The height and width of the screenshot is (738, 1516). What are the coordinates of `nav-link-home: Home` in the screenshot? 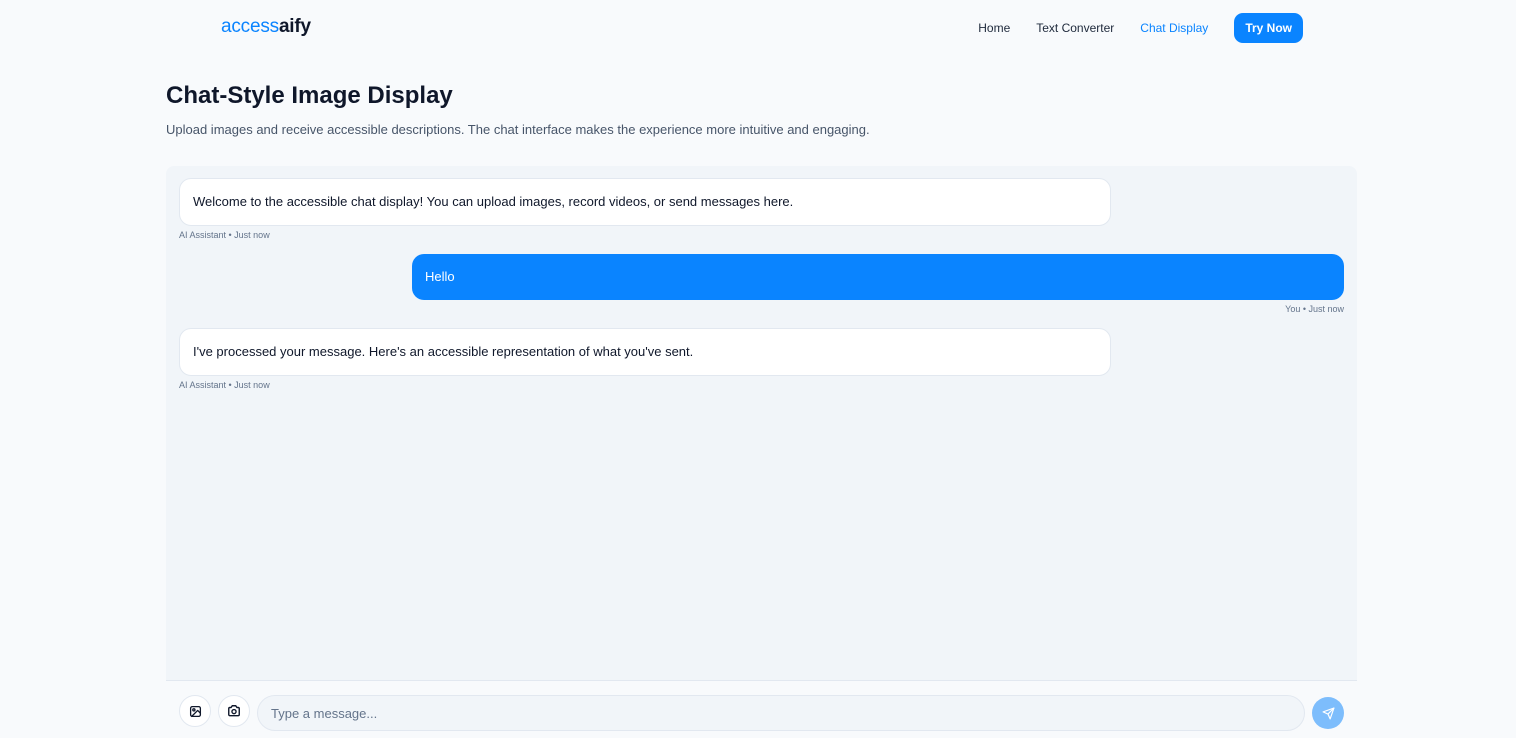 It's located at (994, 28).